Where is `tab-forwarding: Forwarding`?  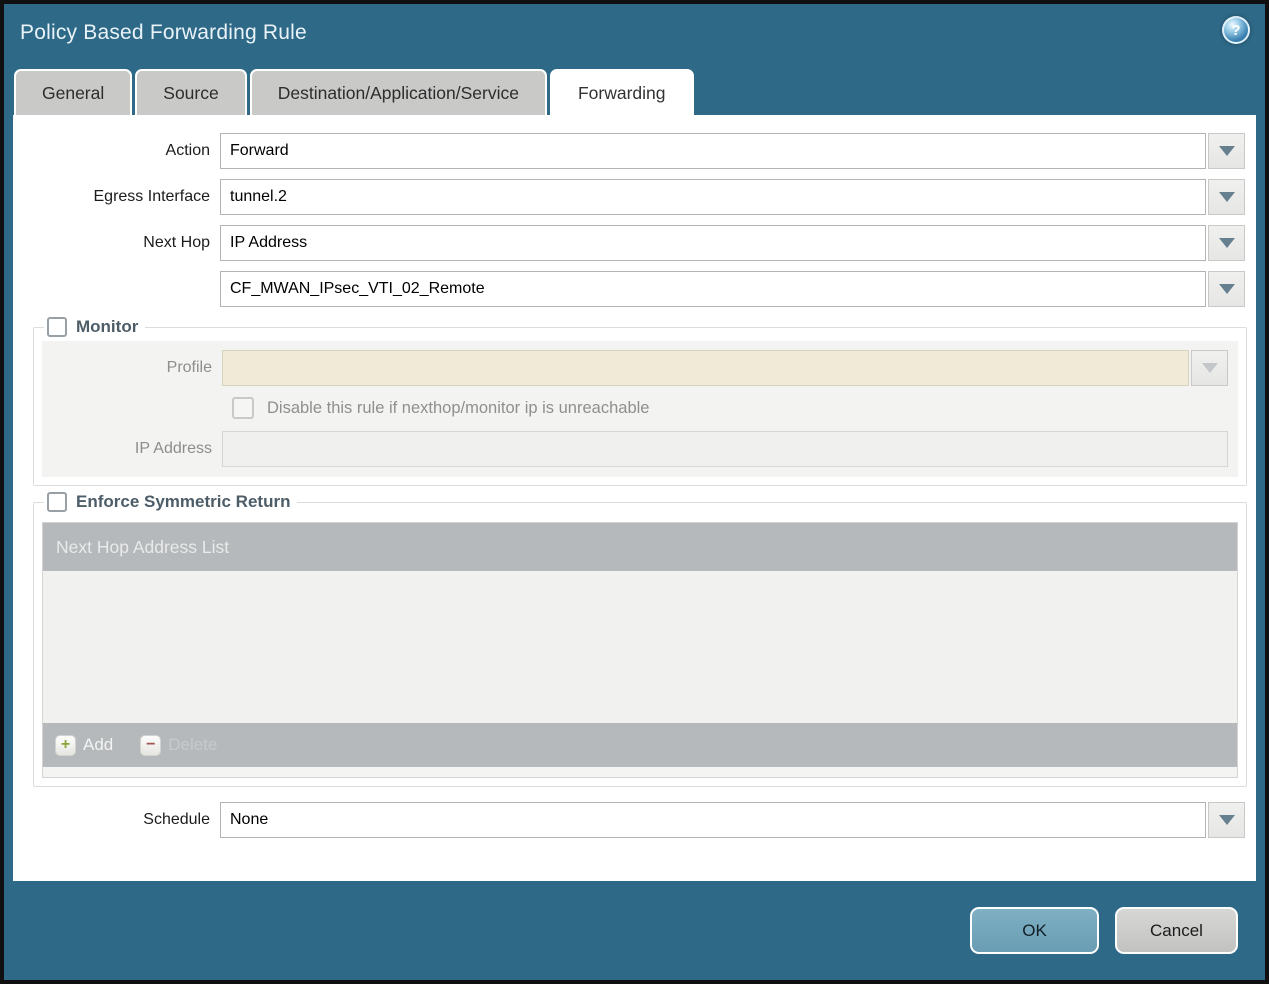
tab-forwarding: Forwarding is located at coordinates (621, 92).